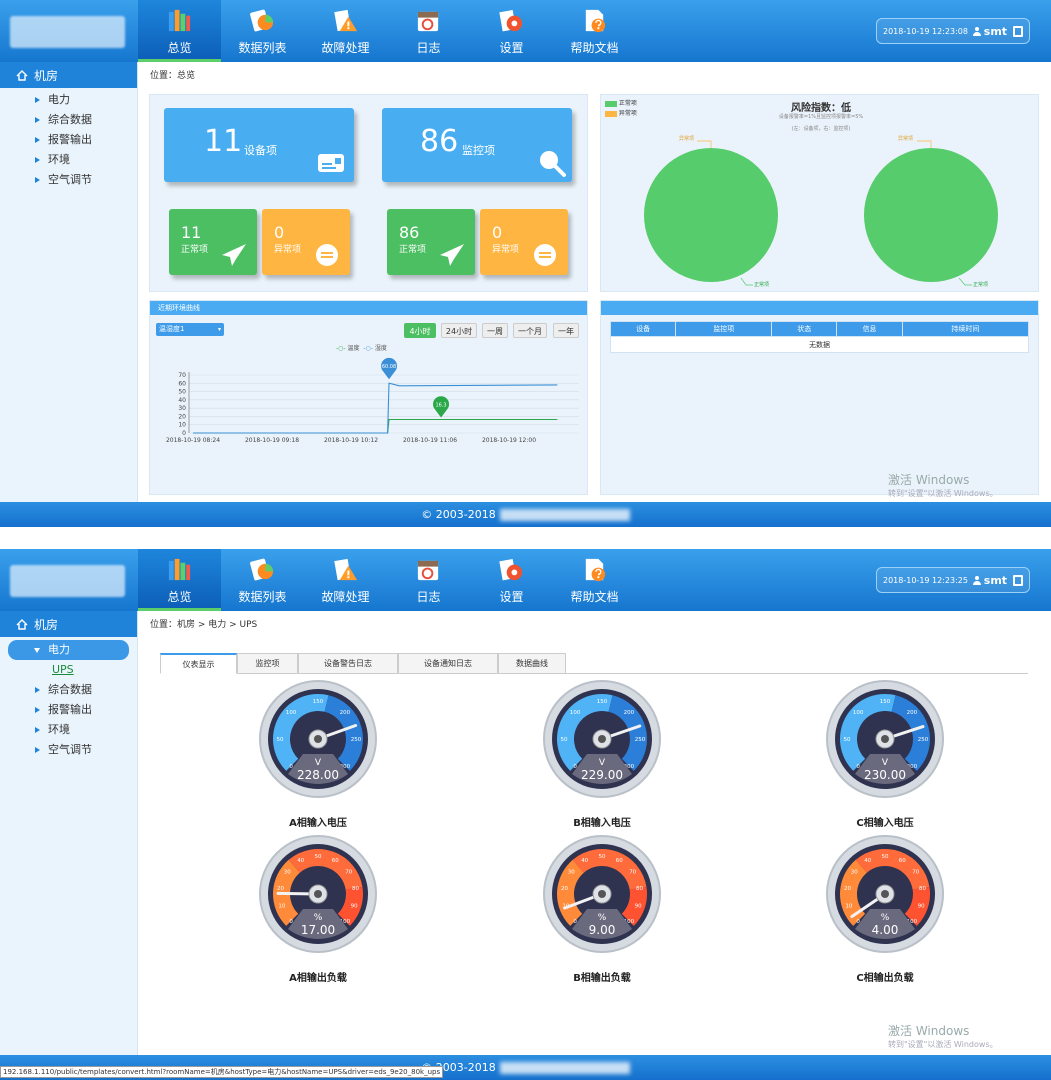  What do you see at coordinates (923, 740) in the screenshot?
I see `gauge-tick-label: 250` at bounding box center [923, 740].